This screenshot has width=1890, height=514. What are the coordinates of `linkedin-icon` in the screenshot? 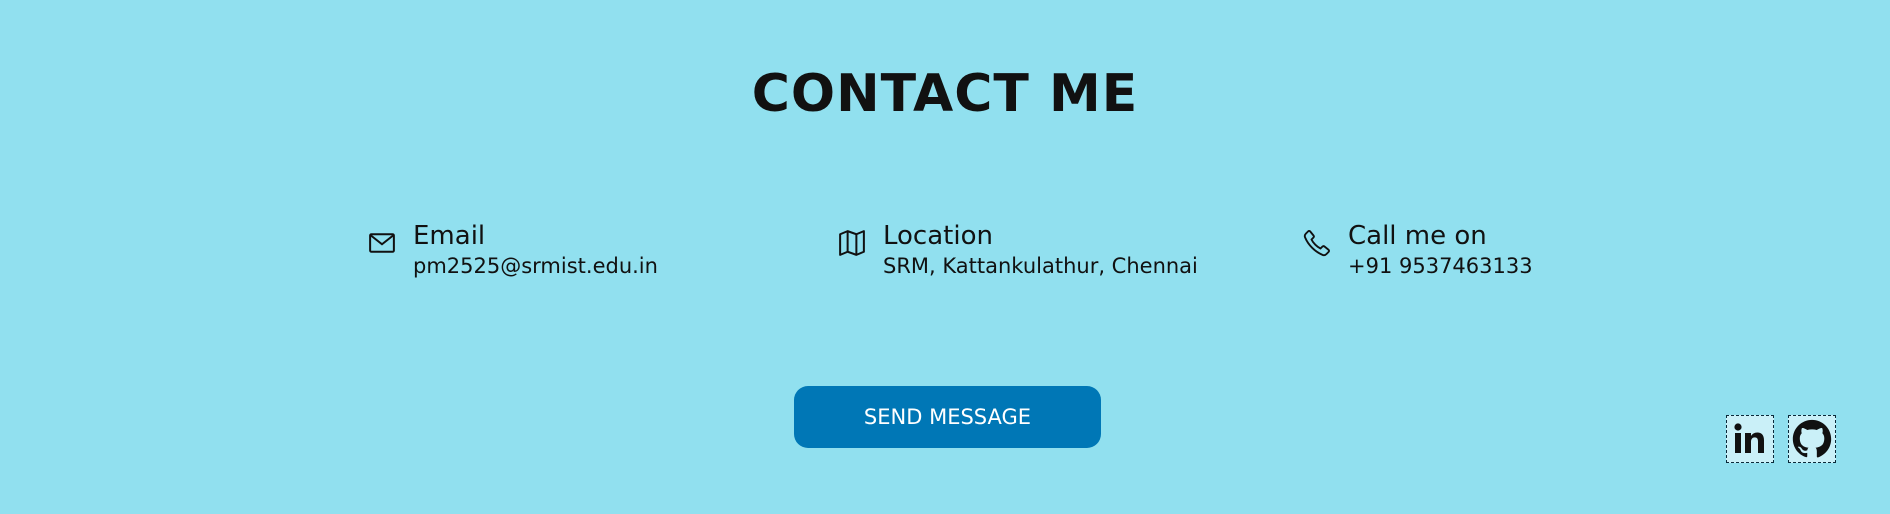 It's located at (1749, 438).